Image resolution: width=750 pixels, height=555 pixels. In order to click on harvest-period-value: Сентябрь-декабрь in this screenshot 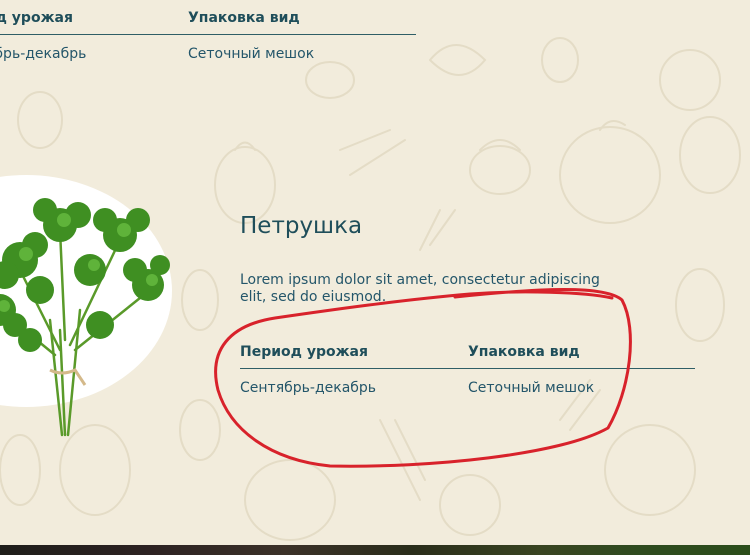, I will do `click(308, 388)`.